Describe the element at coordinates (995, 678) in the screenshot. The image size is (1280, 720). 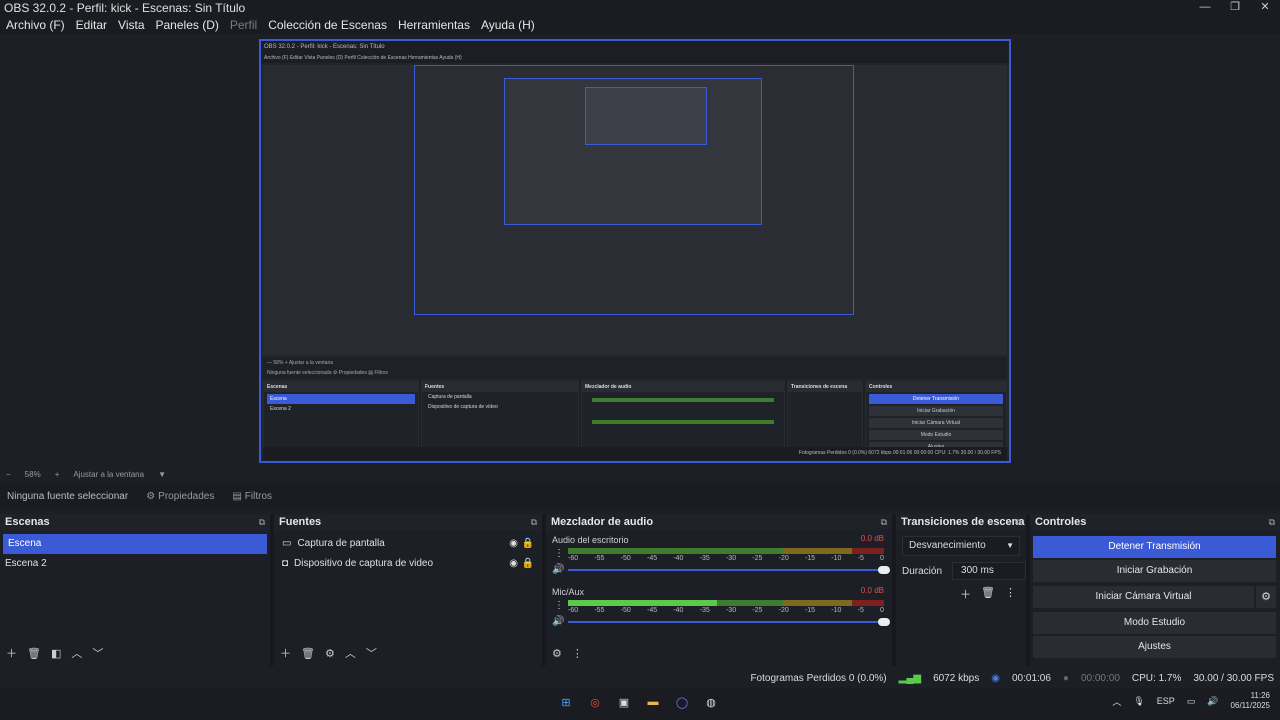
I see `stream-icon: ◉` at that location.